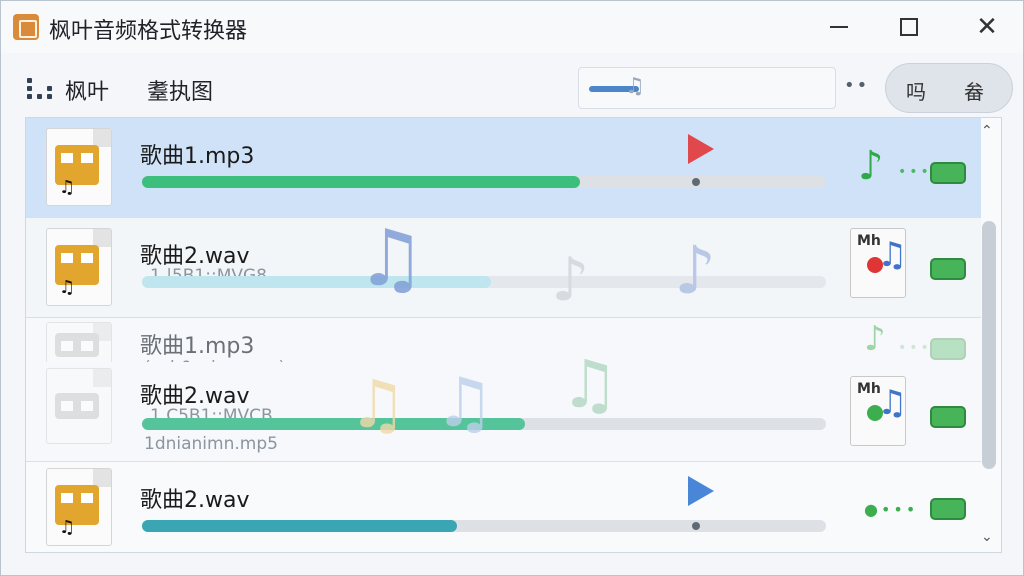 The width and height of the screenshot is (1024, 576). What do you see at coordinates (195, 500) in the screenshot?
I see `file-name: 歌曲2.wav` at bounding box center [195, 500].